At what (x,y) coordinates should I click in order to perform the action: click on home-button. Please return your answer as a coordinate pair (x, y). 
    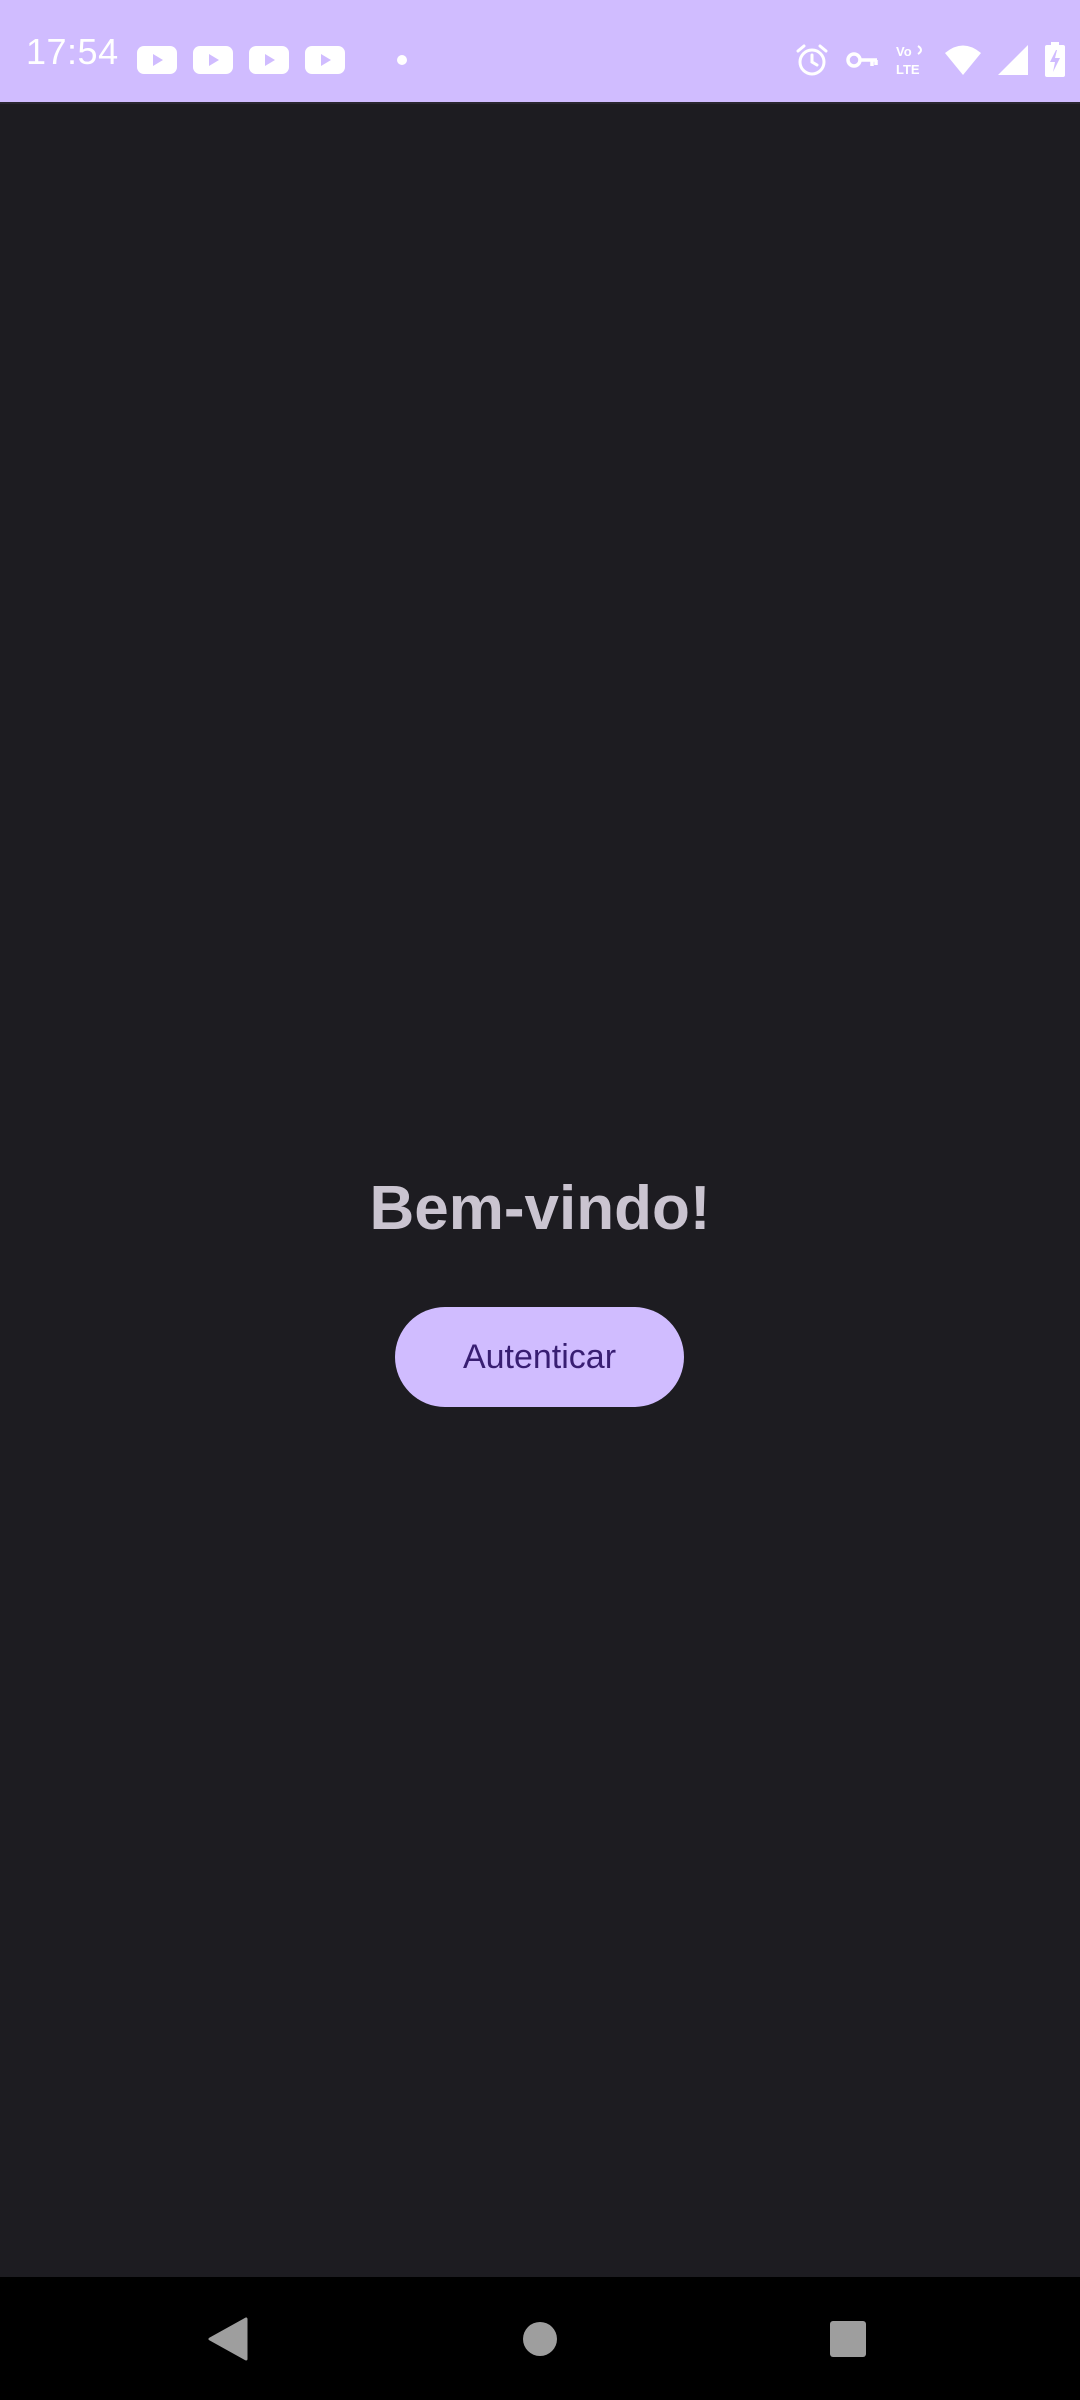
    Looking at the image, I should click on (540, 2338).